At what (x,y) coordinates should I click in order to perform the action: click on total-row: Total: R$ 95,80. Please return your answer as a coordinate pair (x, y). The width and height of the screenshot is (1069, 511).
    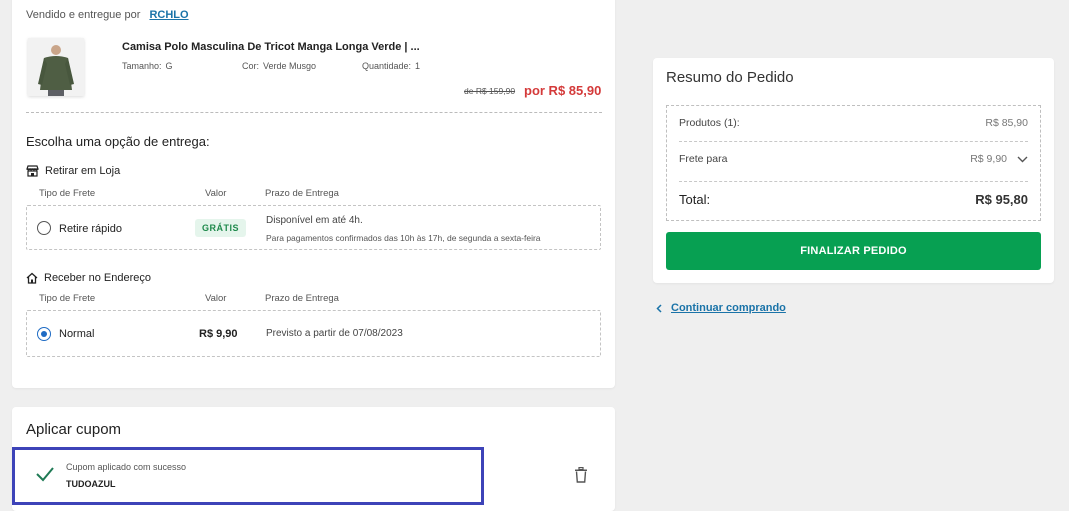
    Looking at the image, I should click on (853, 199).